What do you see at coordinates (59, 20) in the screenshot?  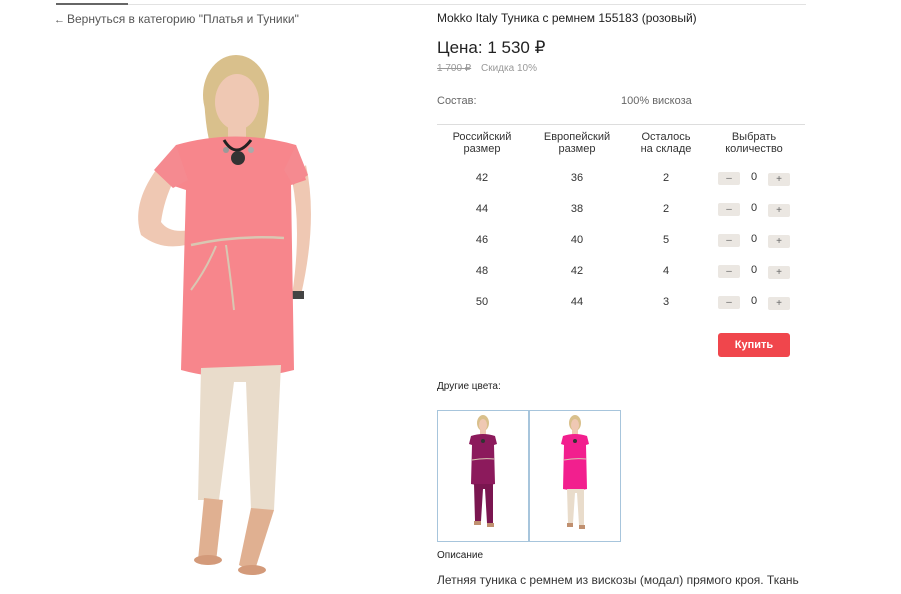 I see `back-arrow-icon: ←` at bounding box center [59, 20].